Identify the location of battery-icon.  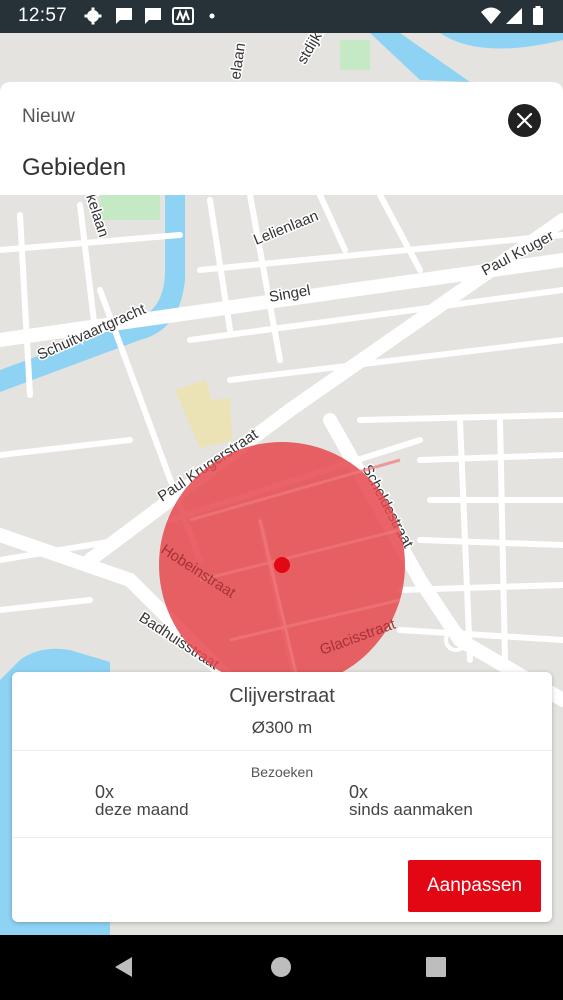
(538, 15).